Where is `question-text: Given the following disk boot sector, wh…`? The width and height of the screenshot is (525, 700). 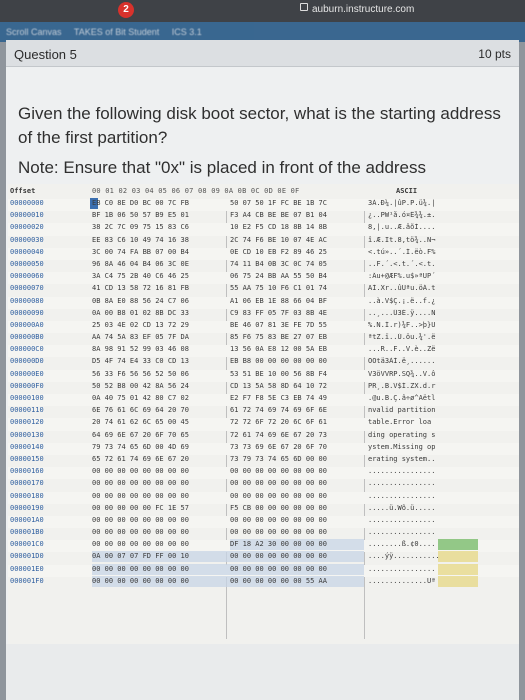 question-text: Given the following disk boot sector, wh… is located at coordinates (259, 125).